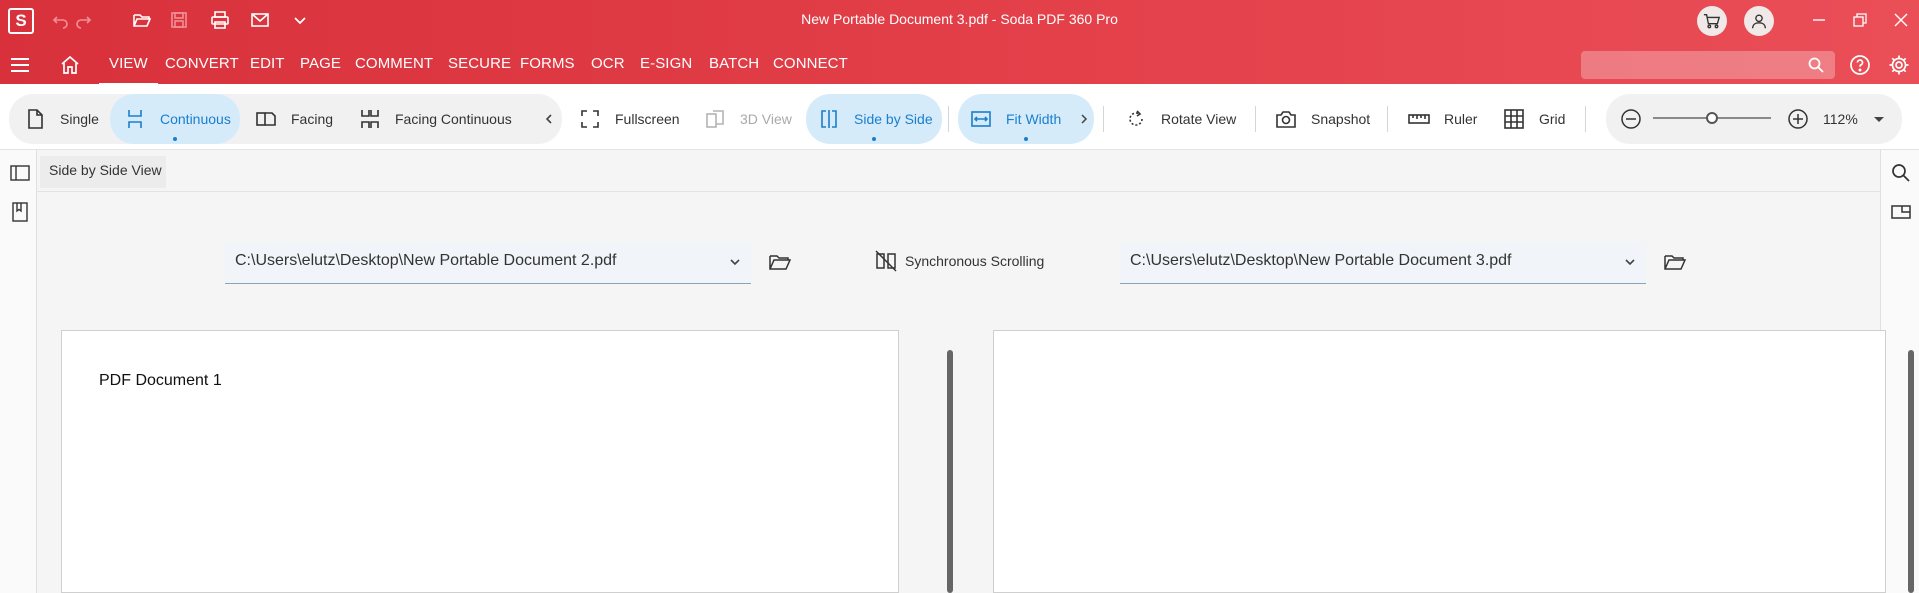 The height and width of the screenshot is (593, 1919). What do you see at coordinates (1084, 119) in the screenshot?
I see `chevron-right-icon` at bounding box center [1084, 119].